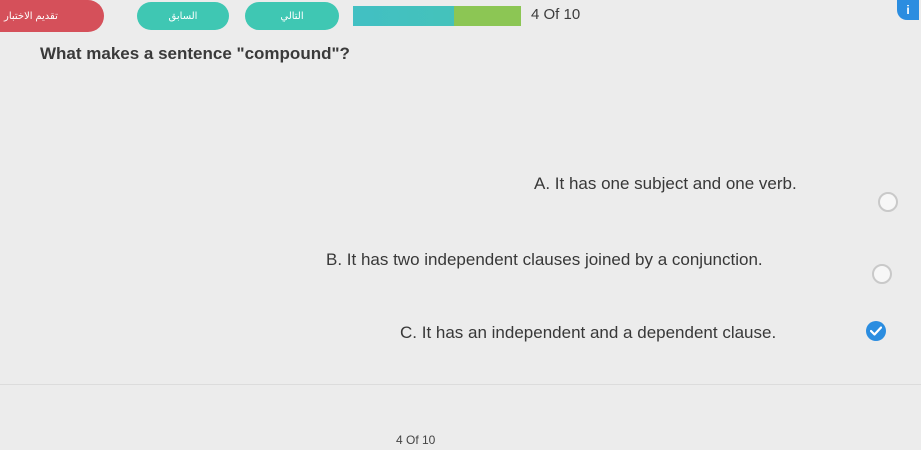  Describe the element at coordinates (908, 10) in the screenshot. I see `info-icon: i` at that location.